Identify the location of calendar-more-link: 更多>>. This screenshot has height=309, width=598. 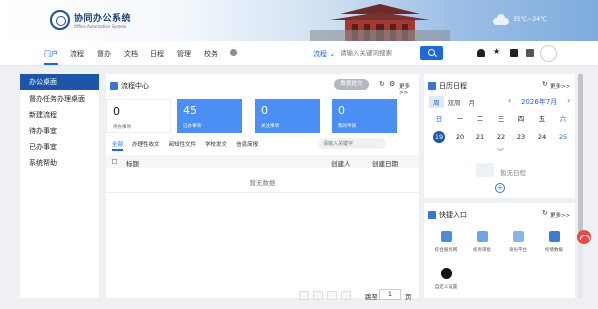
(560, 86).